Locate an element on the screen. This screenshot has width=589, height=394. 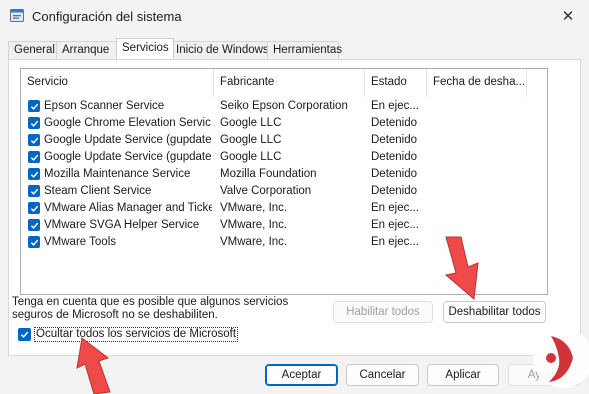
msconfig-app-icon is located at coordinates (17, 15).